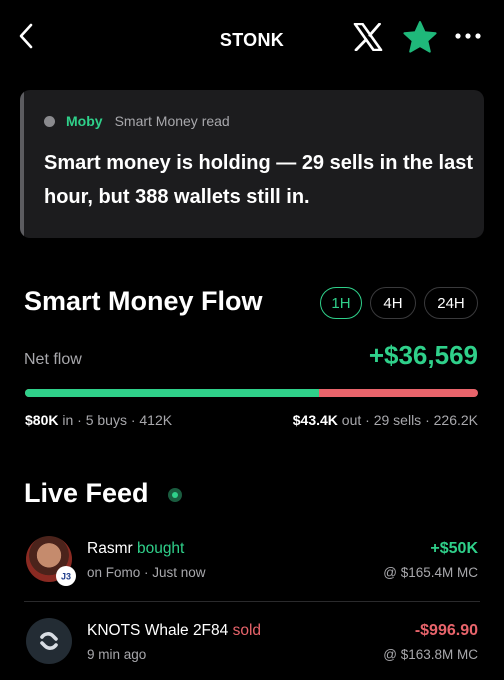  I want to click on knots-logo-icon, so click(49, 641).